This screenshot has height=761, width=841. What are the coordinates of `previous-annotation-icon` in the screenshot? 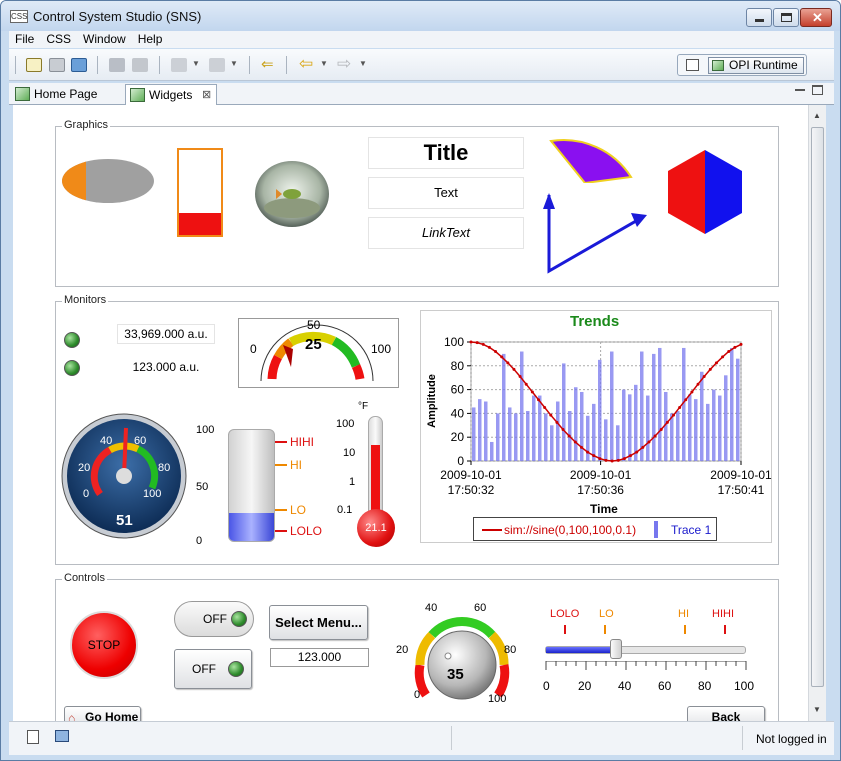 It's located at (217, 65).